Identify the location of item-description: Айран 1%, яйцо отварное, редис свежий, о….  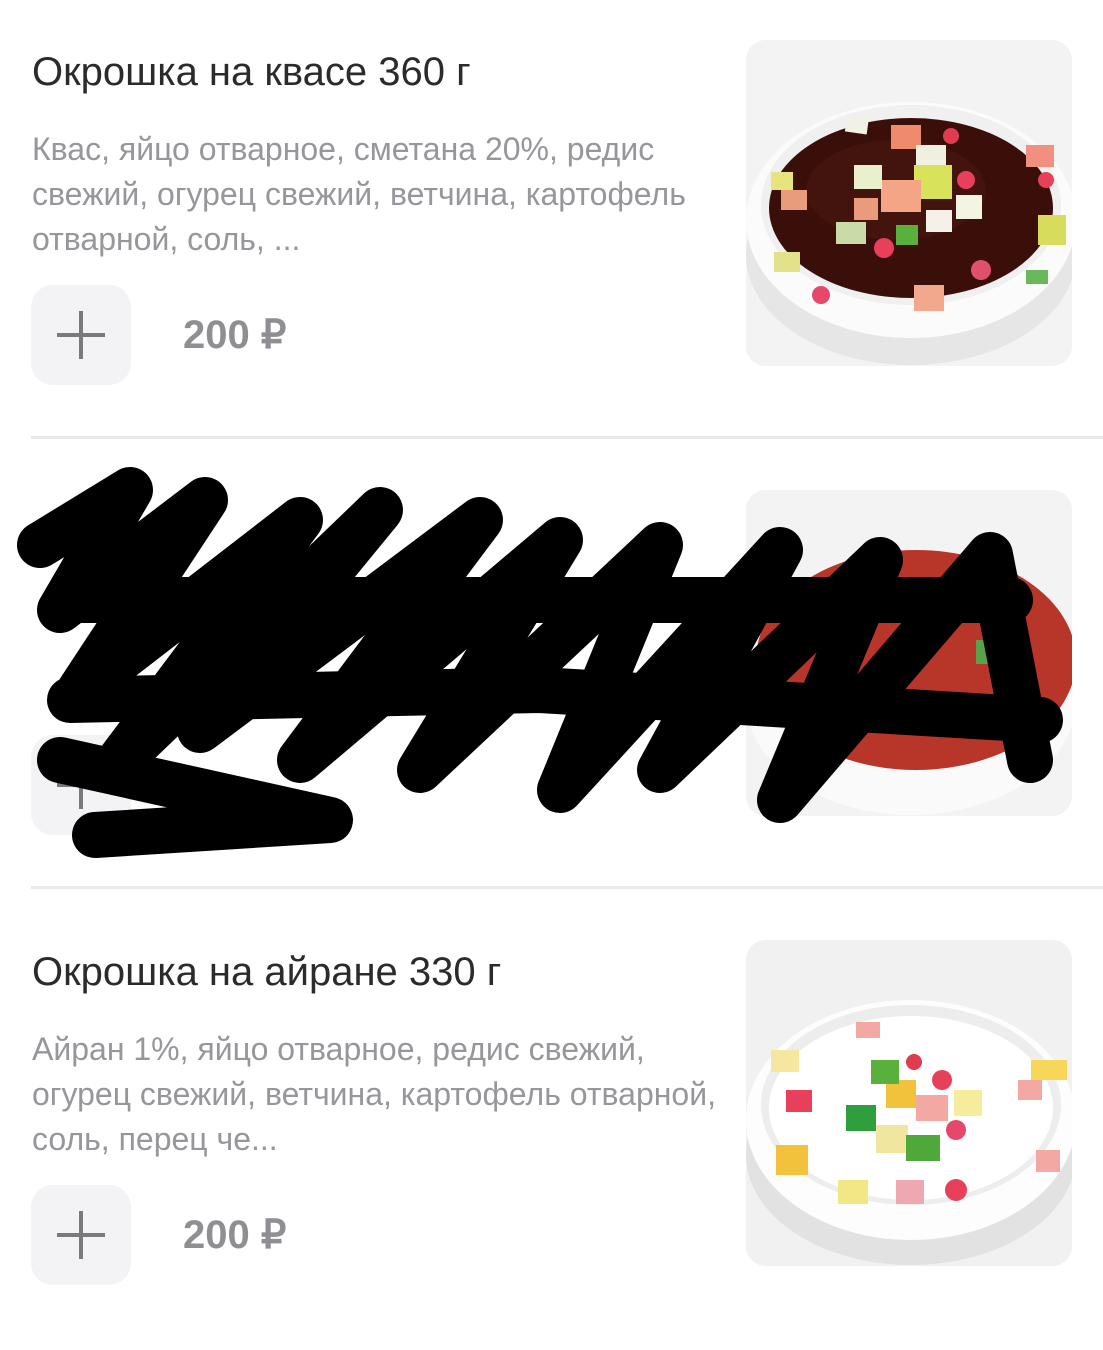
(374, 1094).